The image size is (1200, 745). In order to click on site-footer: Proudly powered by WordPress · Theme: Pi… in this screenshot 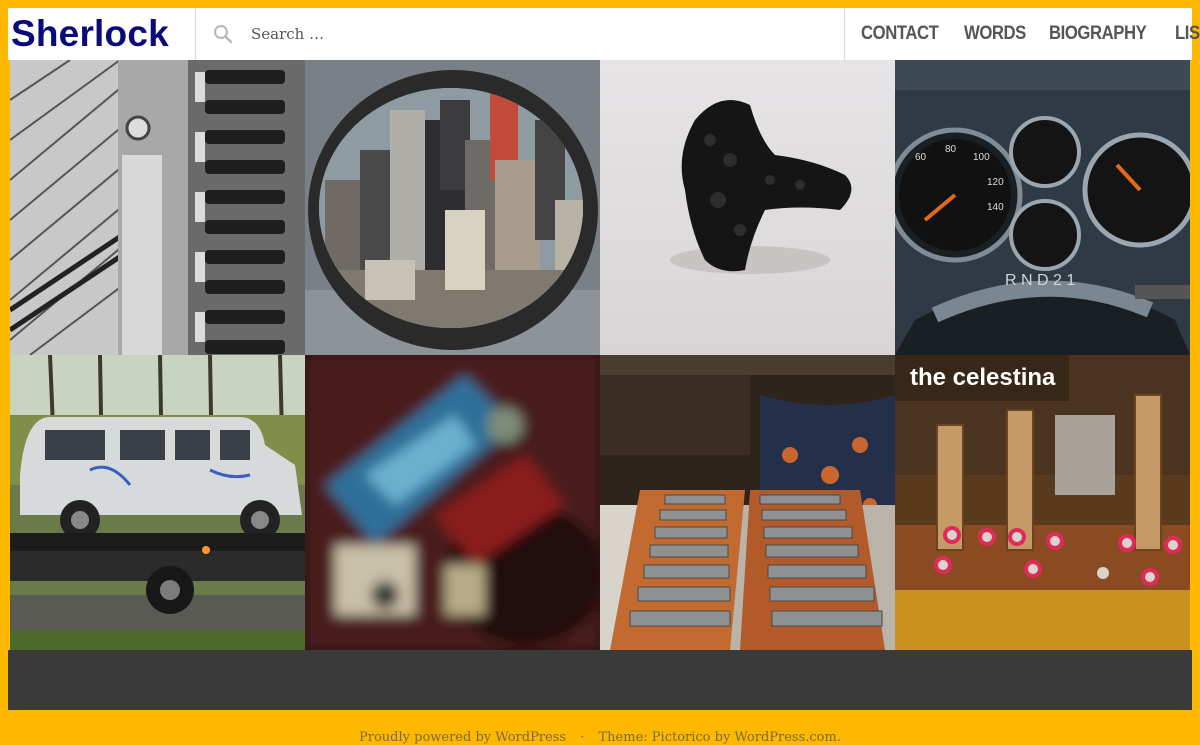, I will do `click(600, 737)`.